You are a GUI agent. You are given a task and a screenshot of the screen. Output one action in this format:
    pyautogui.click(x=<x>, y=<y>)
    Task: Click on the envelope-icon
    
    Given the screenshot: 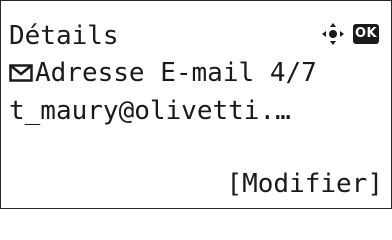 What is the action you would take?
    pyautogui.click(x=21, y=73)
    